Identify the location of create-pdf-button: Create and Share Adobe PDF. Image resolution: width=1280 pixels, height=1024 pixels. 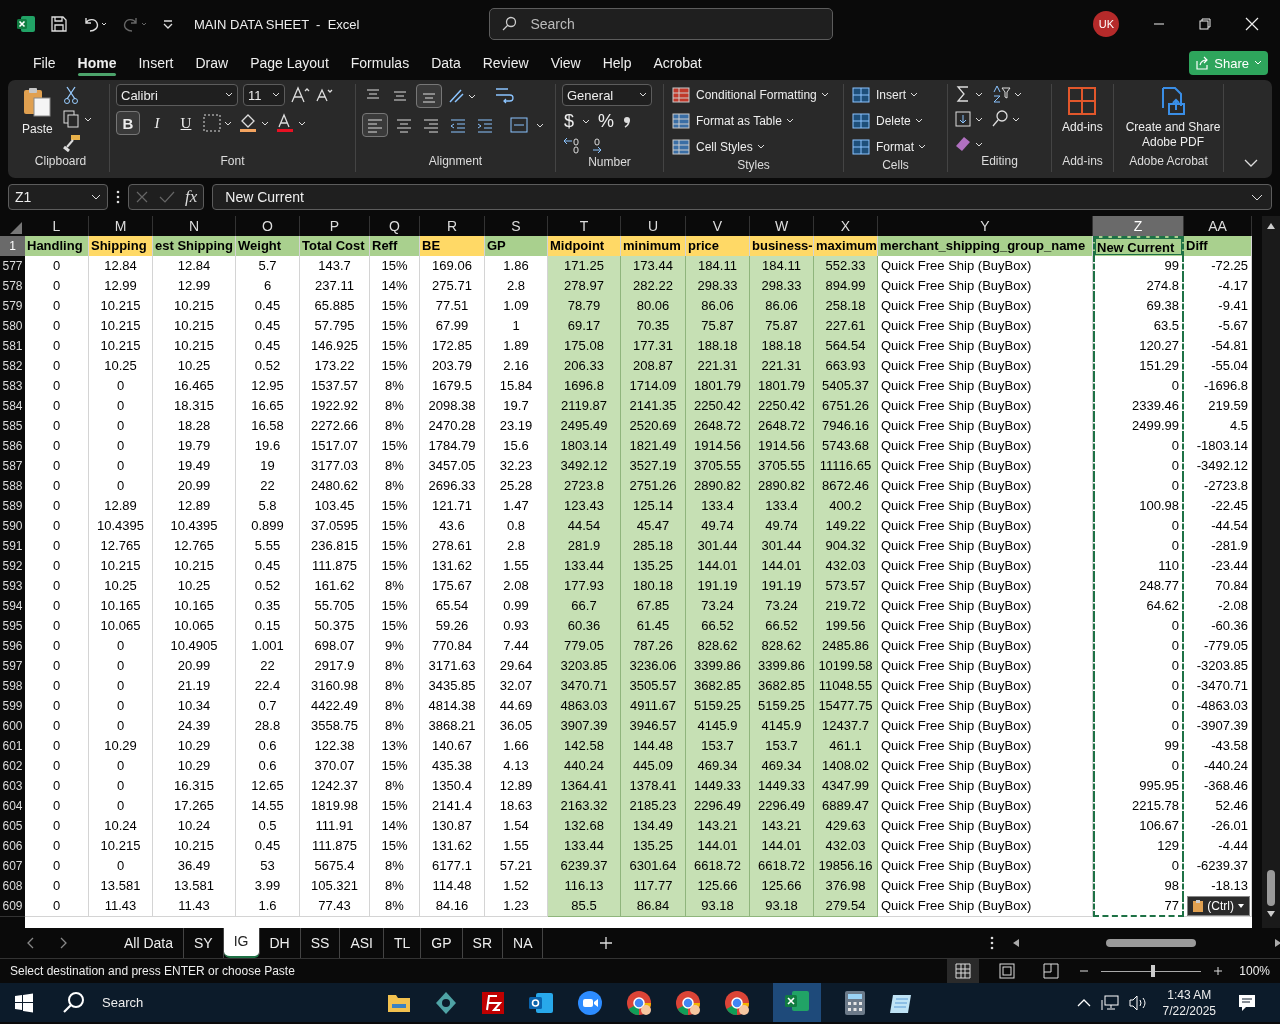
(1173, 118).